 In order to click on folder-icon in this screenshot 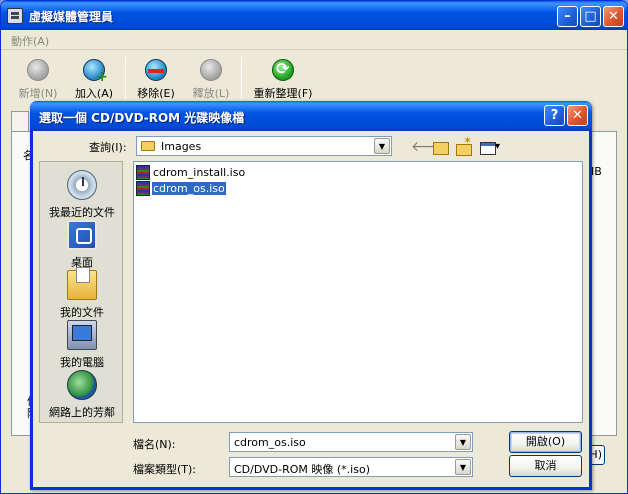, I will do `click(148, 146)`.